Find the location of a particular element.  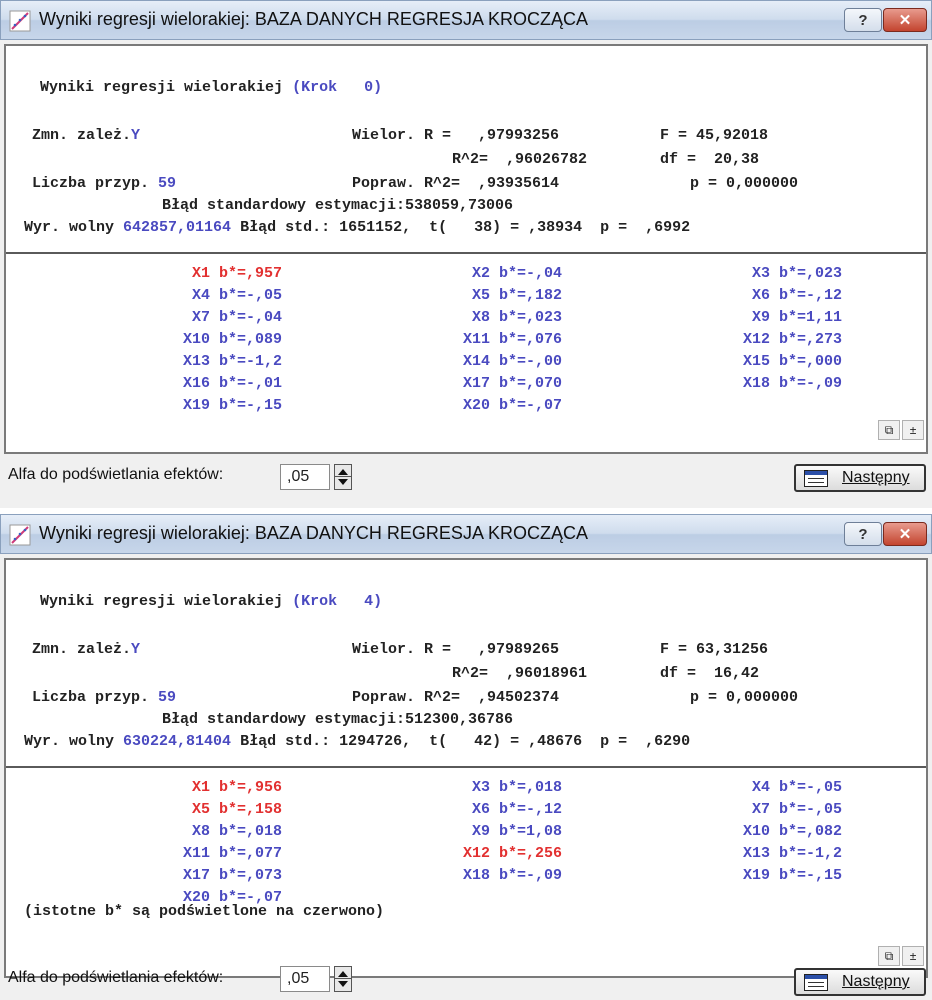

intercept-value: 642857,01164 is located at coordinates (177, 227).